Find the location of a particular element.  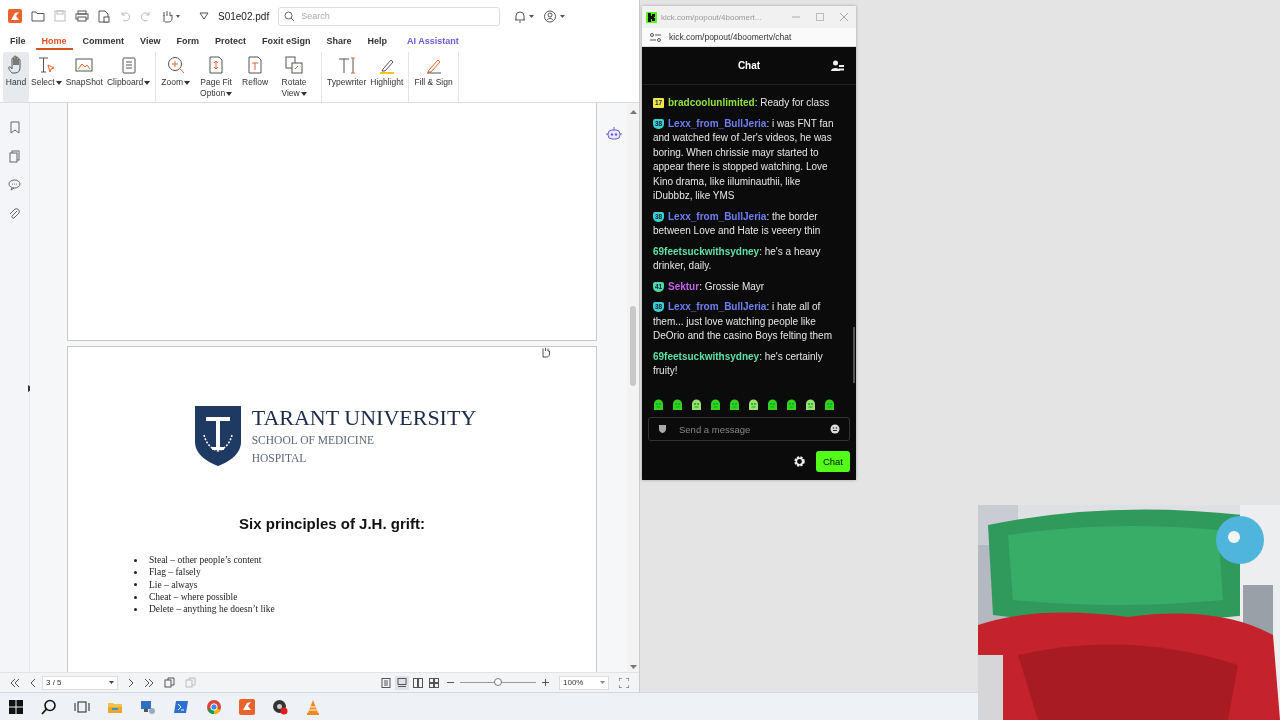

computer-icon is located at coordinates (148, 706).